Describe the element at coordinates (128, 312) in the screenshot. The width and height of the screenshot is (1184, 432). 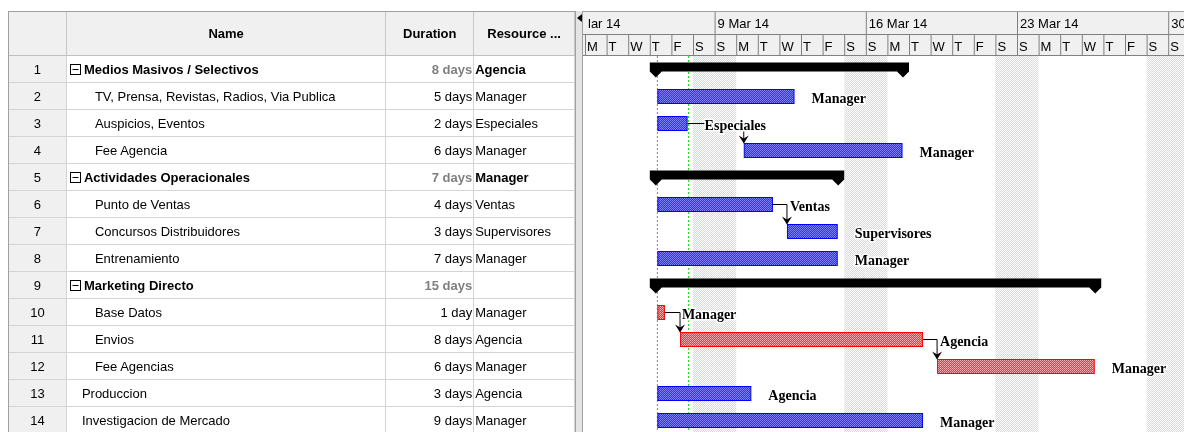
I see `task-name: Base Datos` at that location.